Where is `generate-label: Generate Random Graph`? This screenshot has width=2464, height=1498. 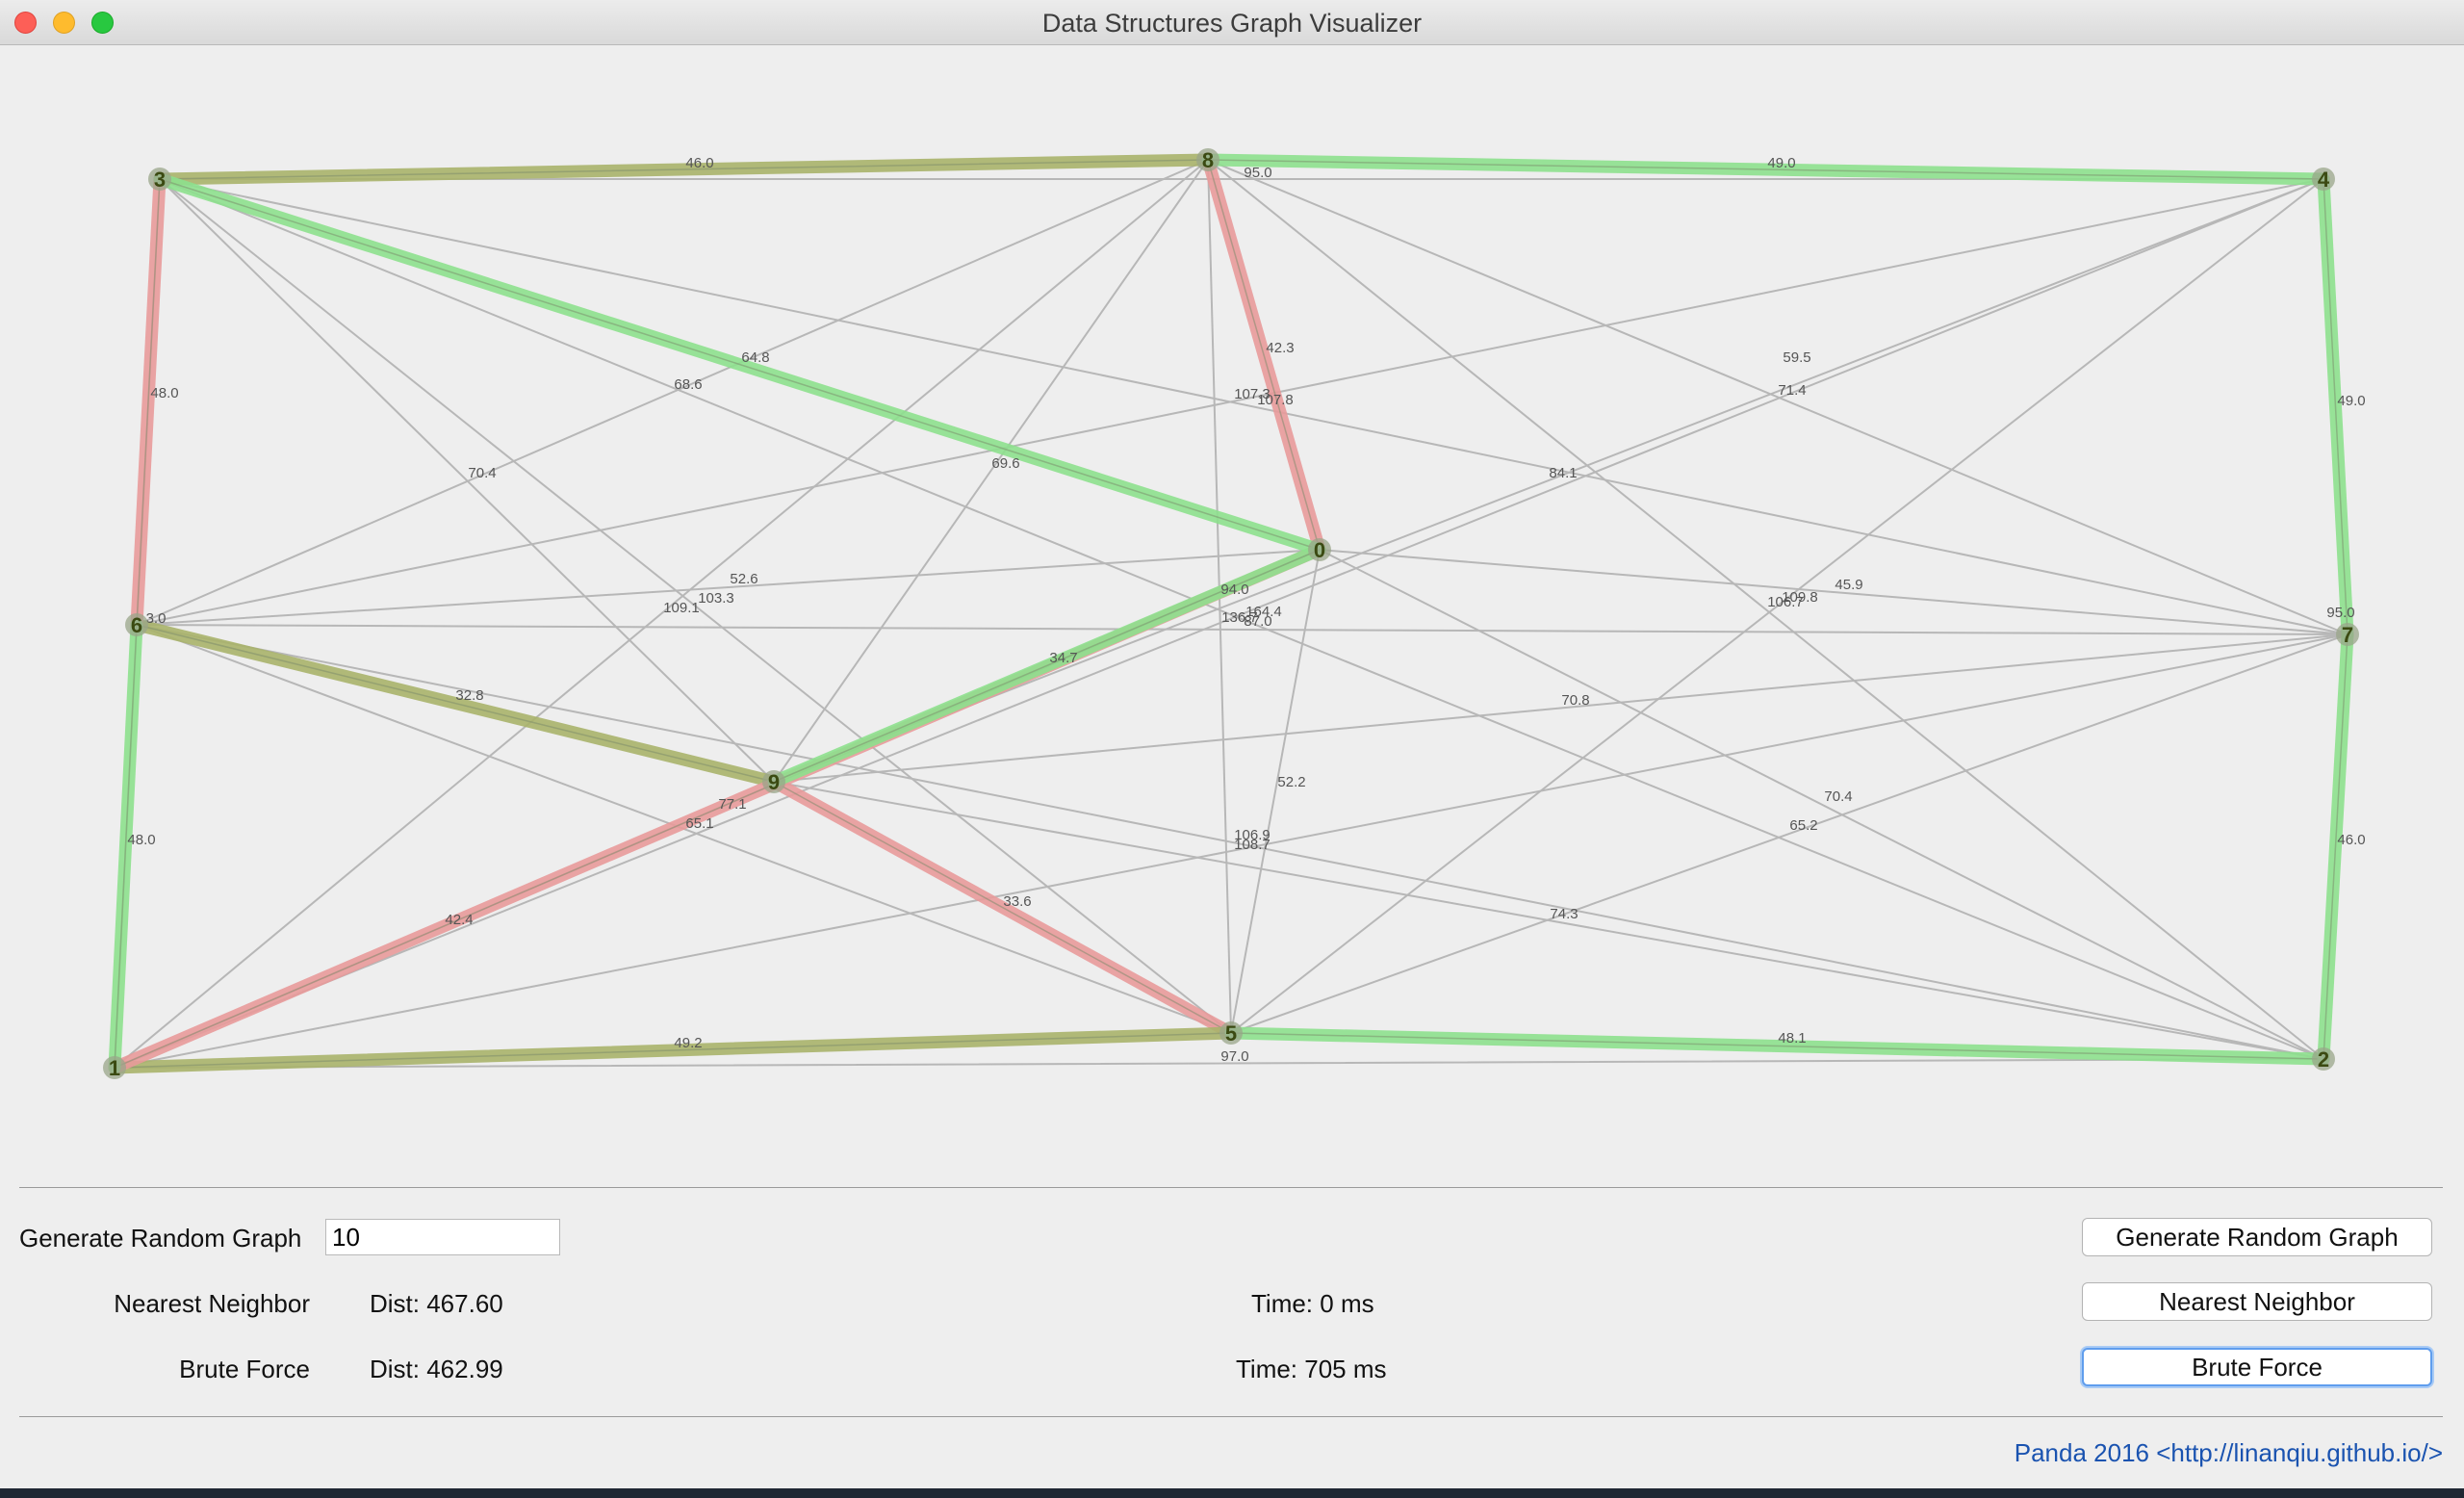
generate-label: Generate Random Graph is located at coordinates (160, 1238).